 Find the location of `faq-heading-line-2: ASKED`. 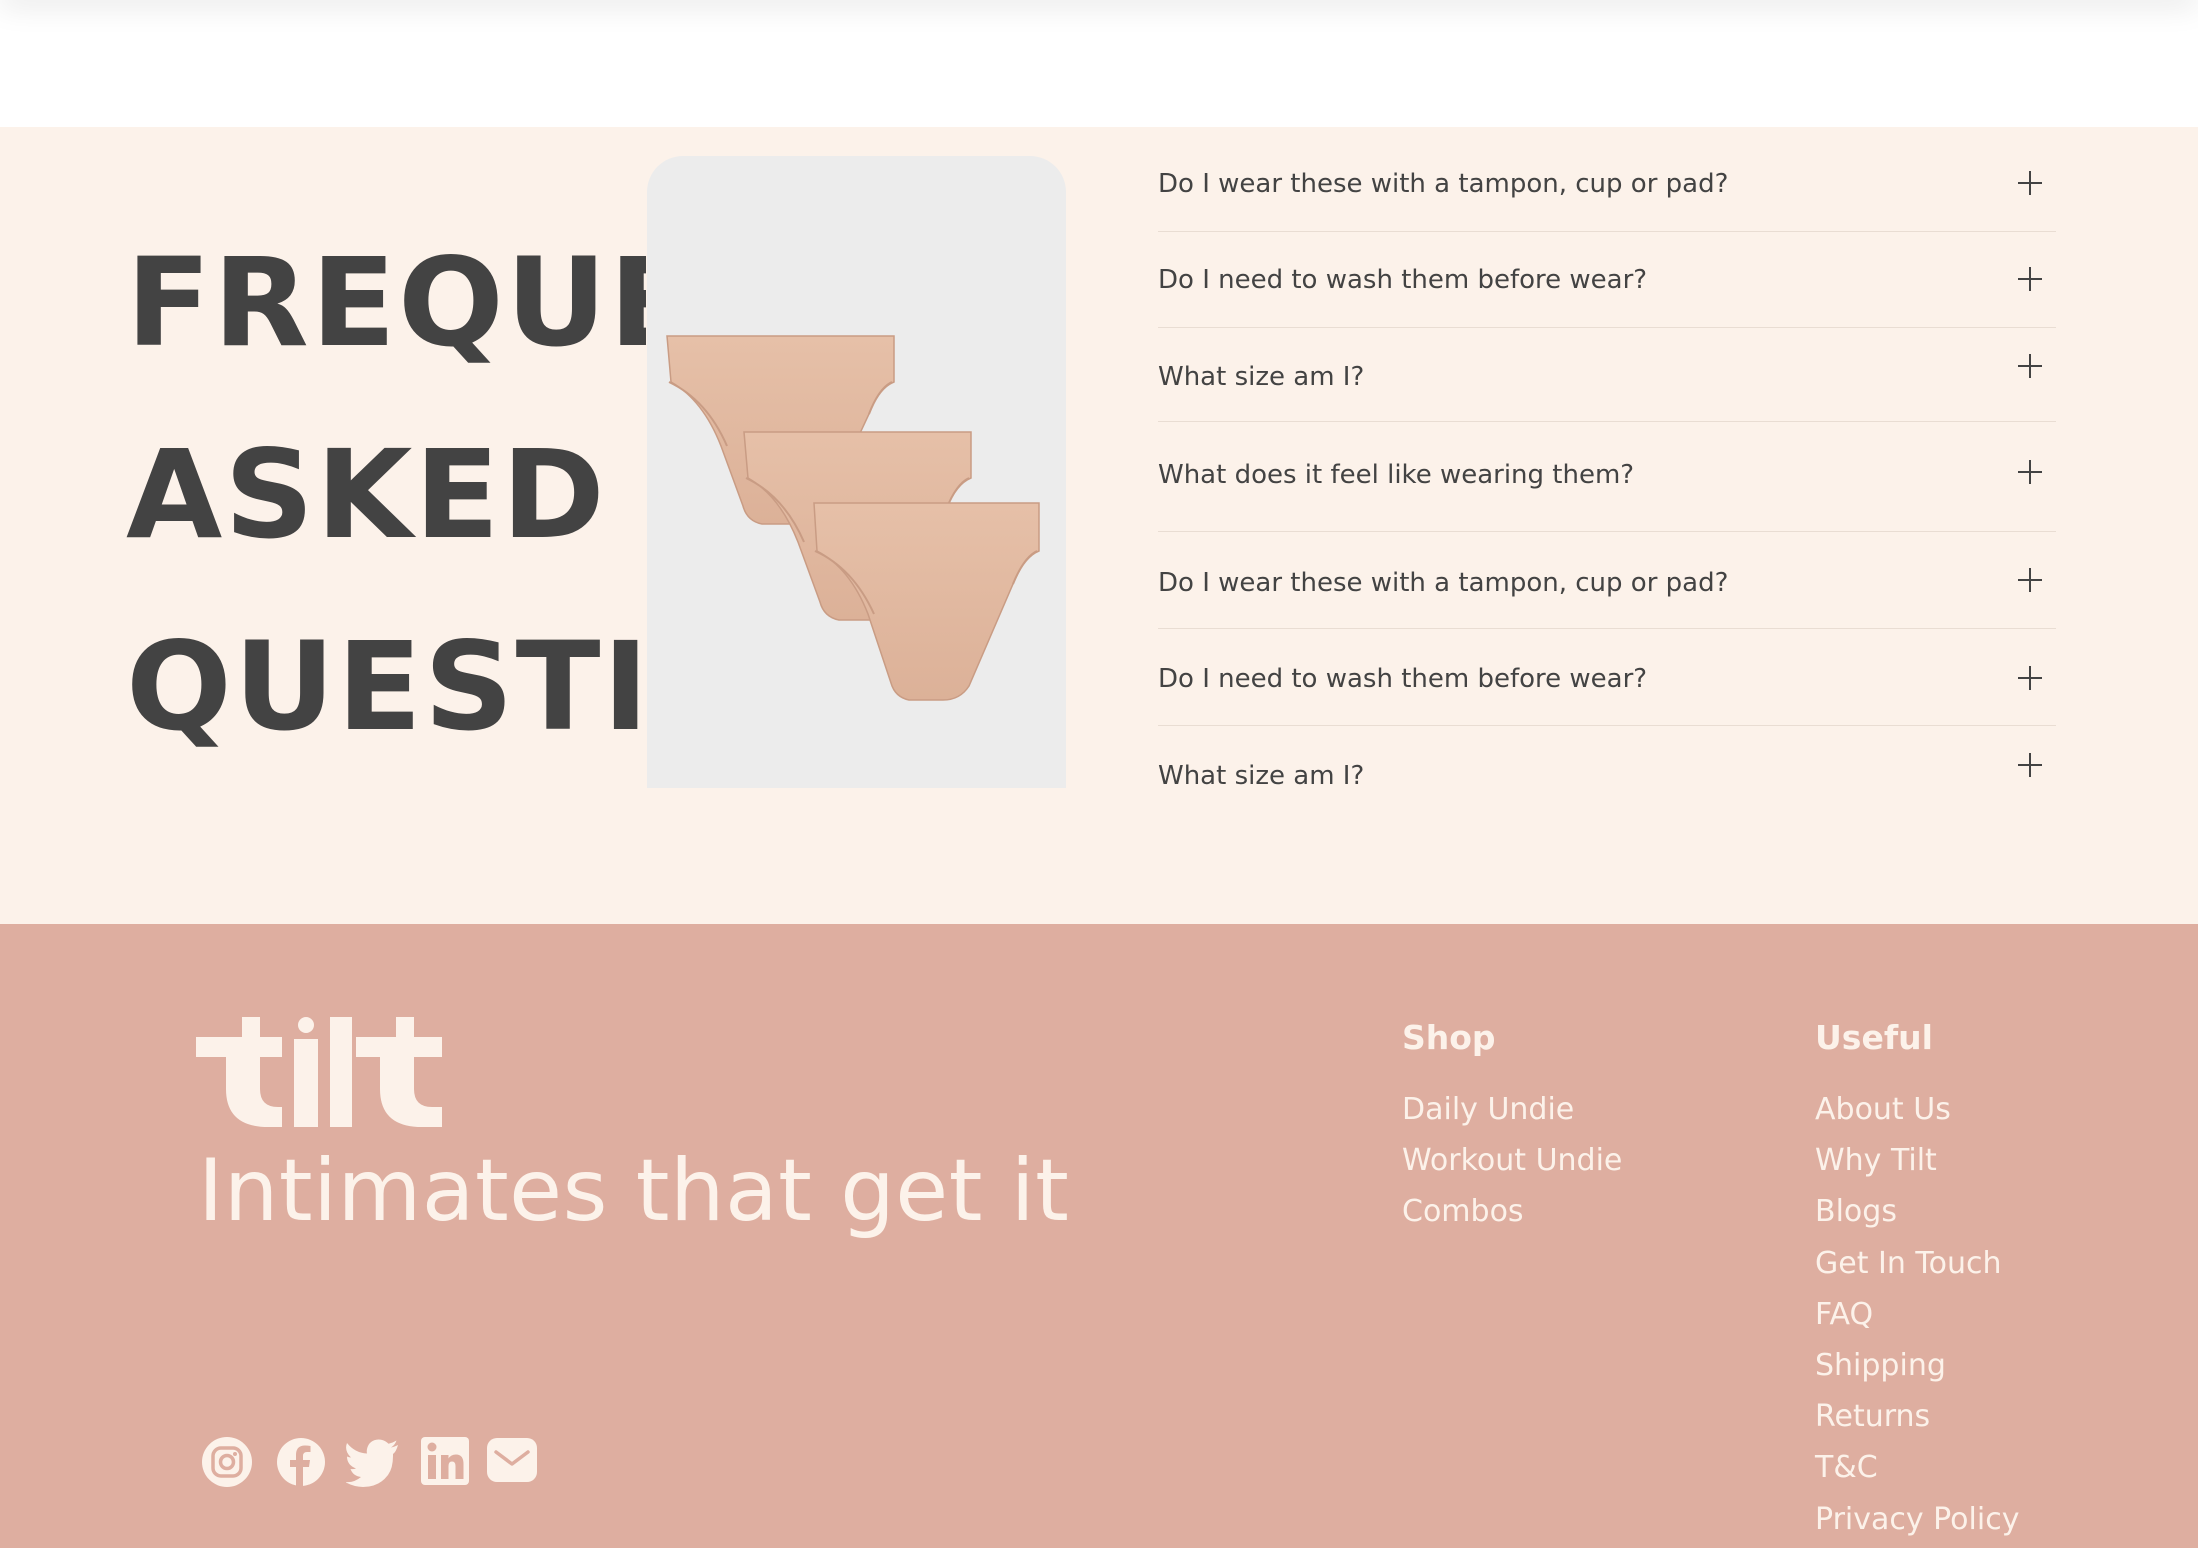

faq-heading-line-2: ASKED is located at coordinates (366, 495).